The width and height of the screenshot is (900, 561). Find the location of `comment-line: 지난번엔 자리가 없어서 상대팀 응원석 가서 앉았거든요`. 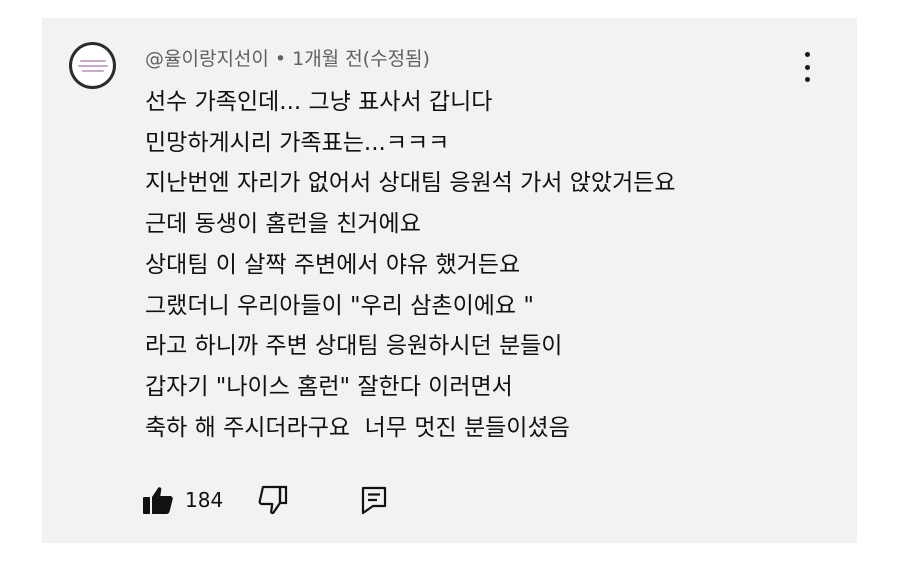

comment-line: 지난번엔 자리가 없어서 상대팀 응원석 가서 앉았거든요 is located at coordinates (410, 183).